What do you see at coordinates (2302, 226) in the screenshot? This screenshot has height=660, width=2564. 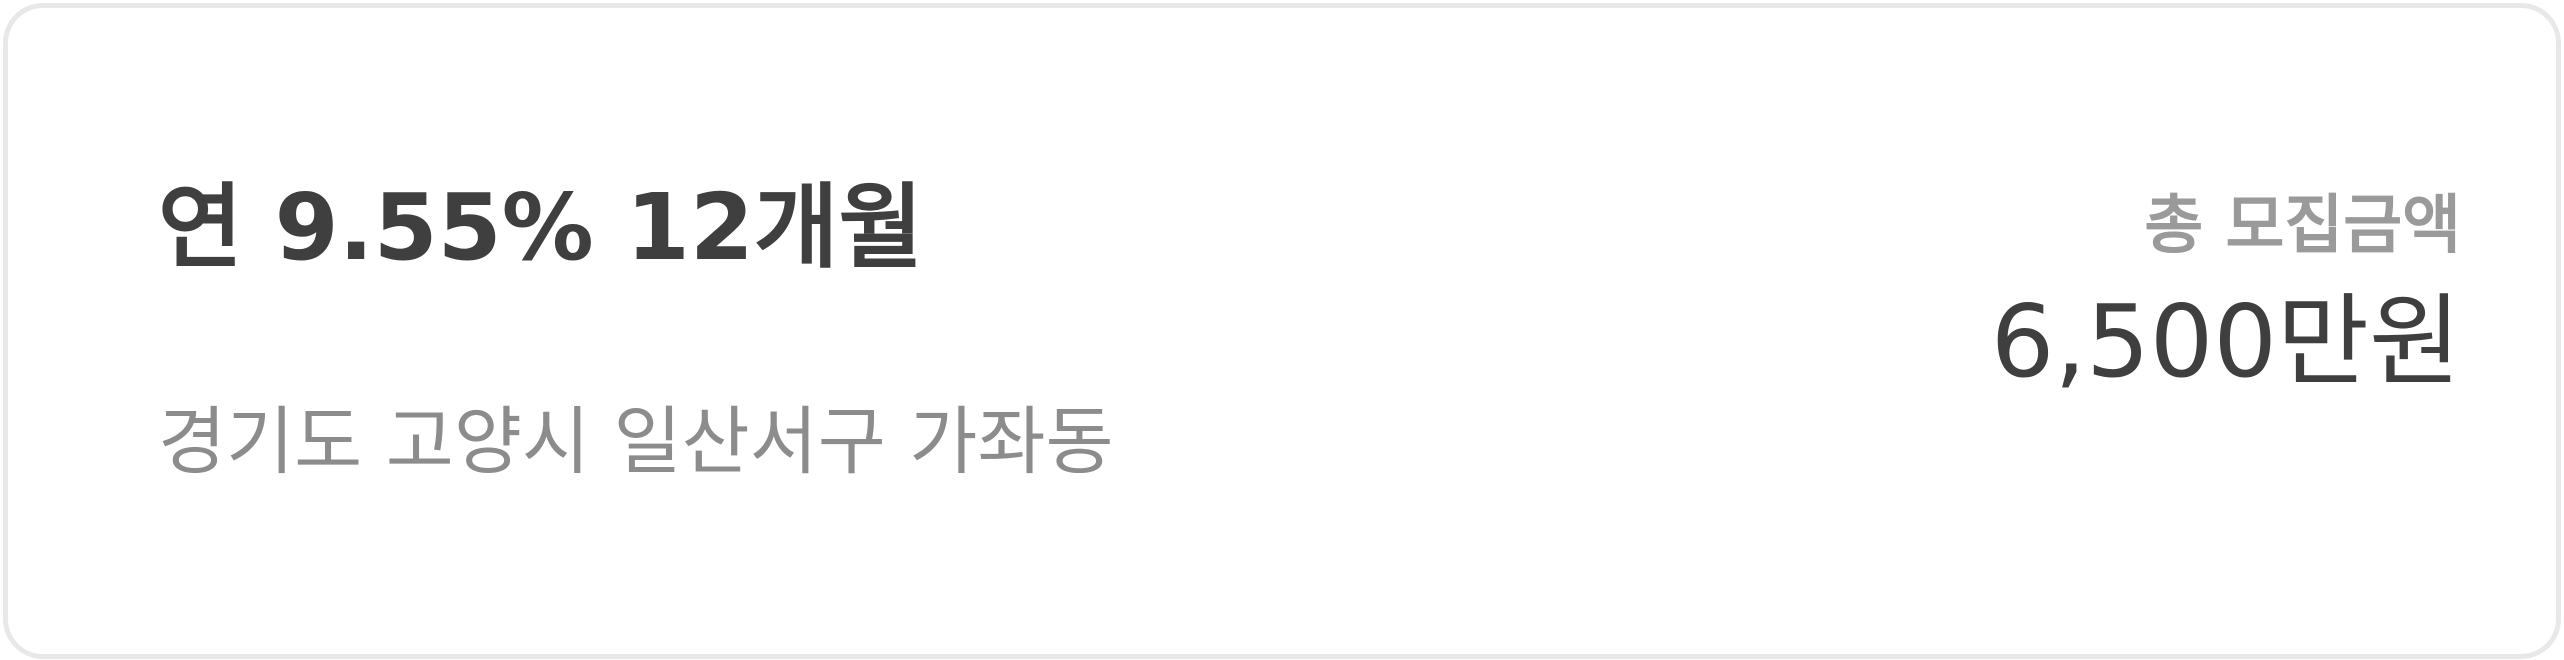 I see `total-amount-label: 총 모집금액` at bounding box center [2302, 226].